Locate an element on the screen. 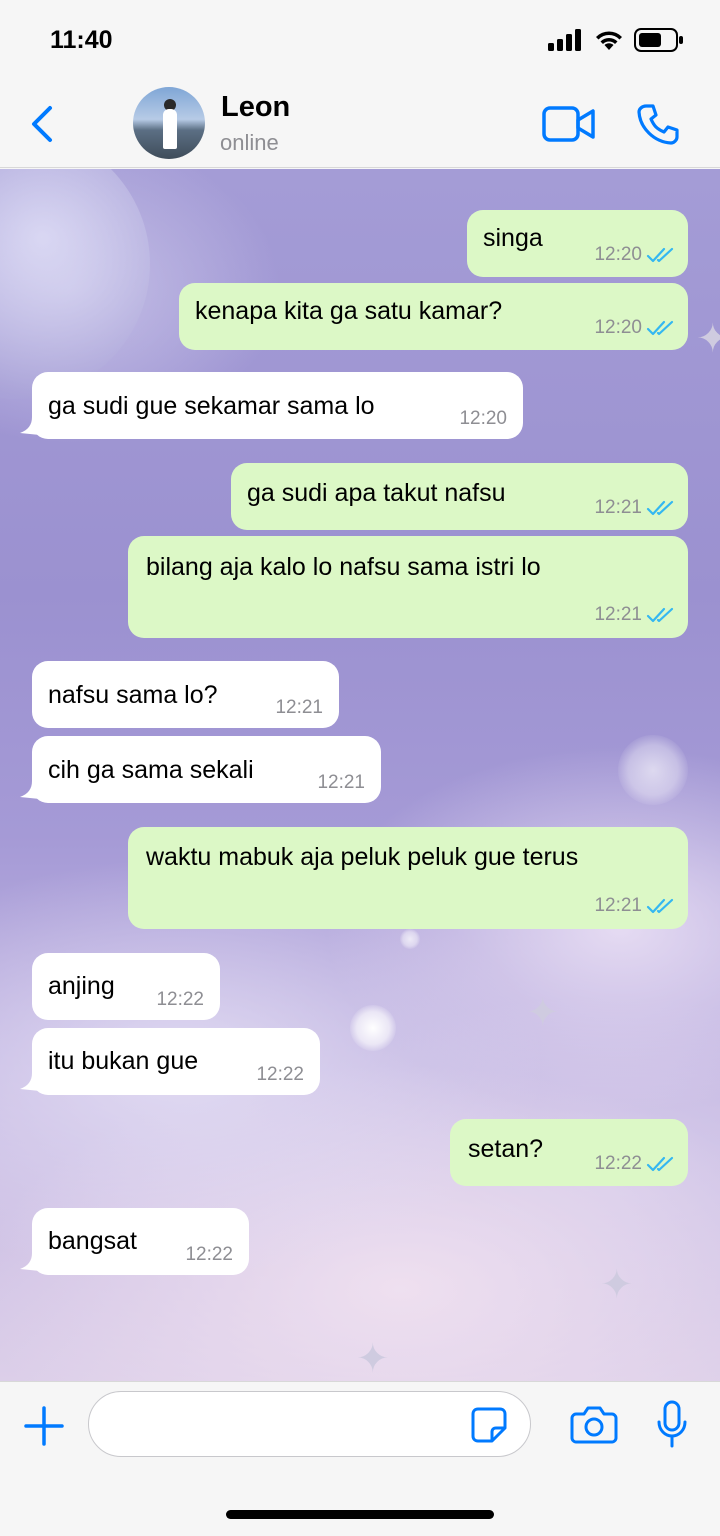 The image size is (720, 1536). message-bubble-incoming: cih ga sama sekali 12:21 is located at coordinates (200, 769).